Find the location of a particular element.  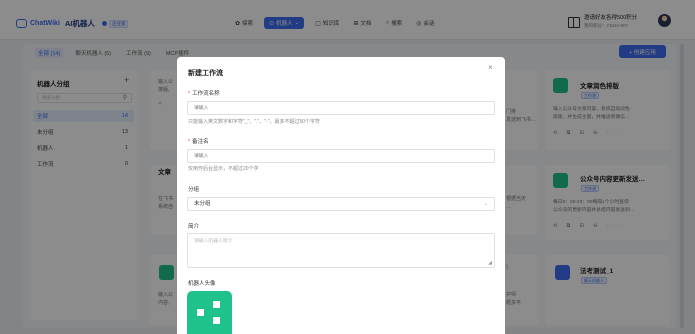

robot-avatar-upload is located at coordinates (209, 312).